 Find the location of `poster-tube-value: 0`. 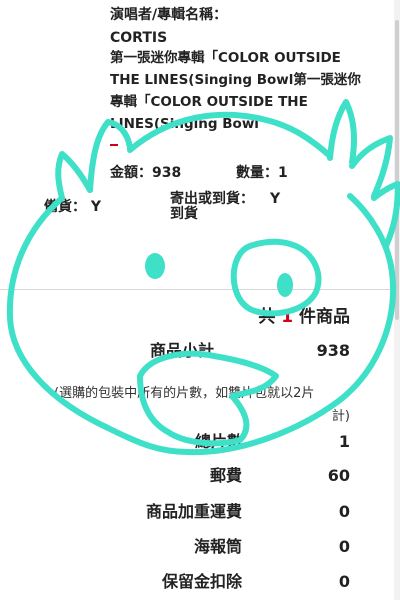

poster-tube-value: 0 is located at coordinates (344, 546).